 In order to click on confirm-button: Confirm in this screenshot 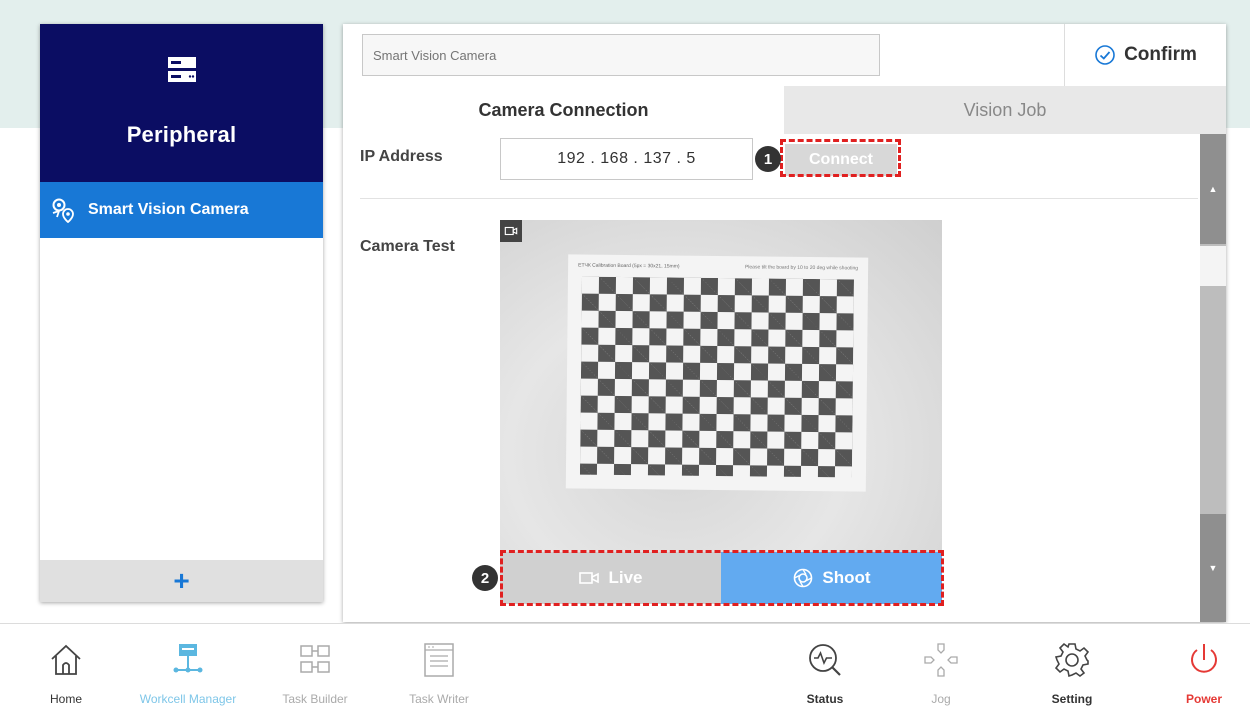, I will do `click(1145, 55)`.